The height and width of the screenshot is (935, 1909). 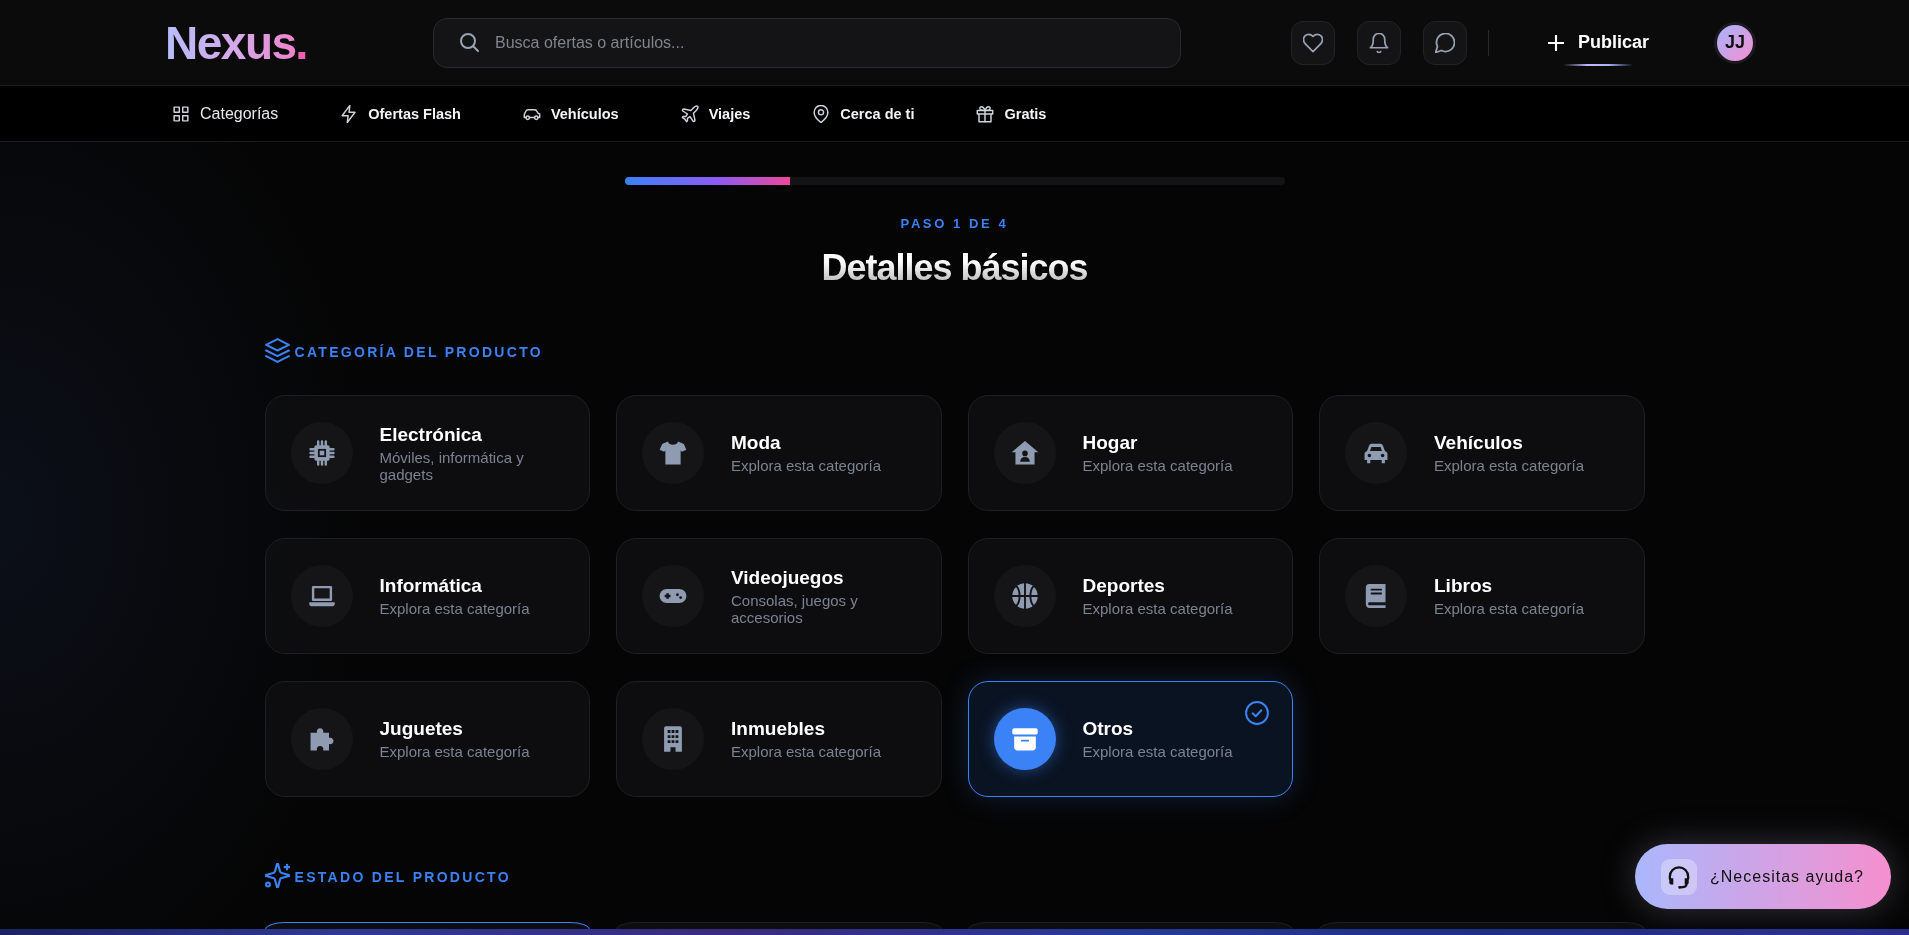 I want to click on lightning-icon, so click(x=349, y=113).